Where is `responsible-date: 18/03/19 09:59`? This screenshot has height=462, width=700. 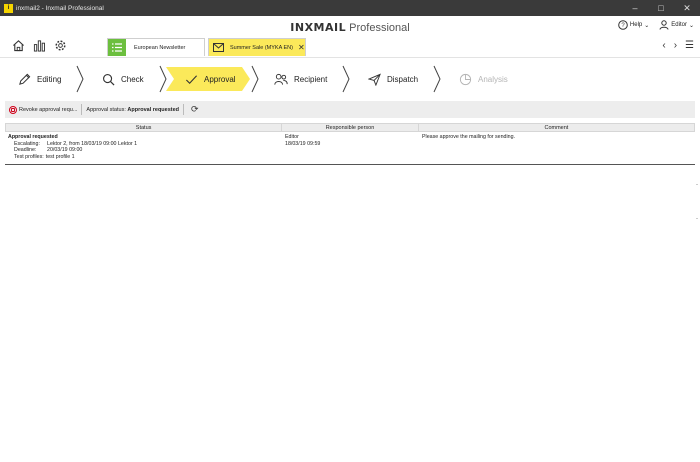
responsible-date: 18/03/19 09:59 is located at coordinates (303, 143).